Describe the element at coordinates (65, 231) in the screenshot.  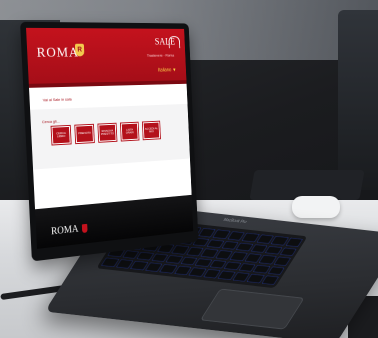
I see `footer-logo: ROMA` at that location.